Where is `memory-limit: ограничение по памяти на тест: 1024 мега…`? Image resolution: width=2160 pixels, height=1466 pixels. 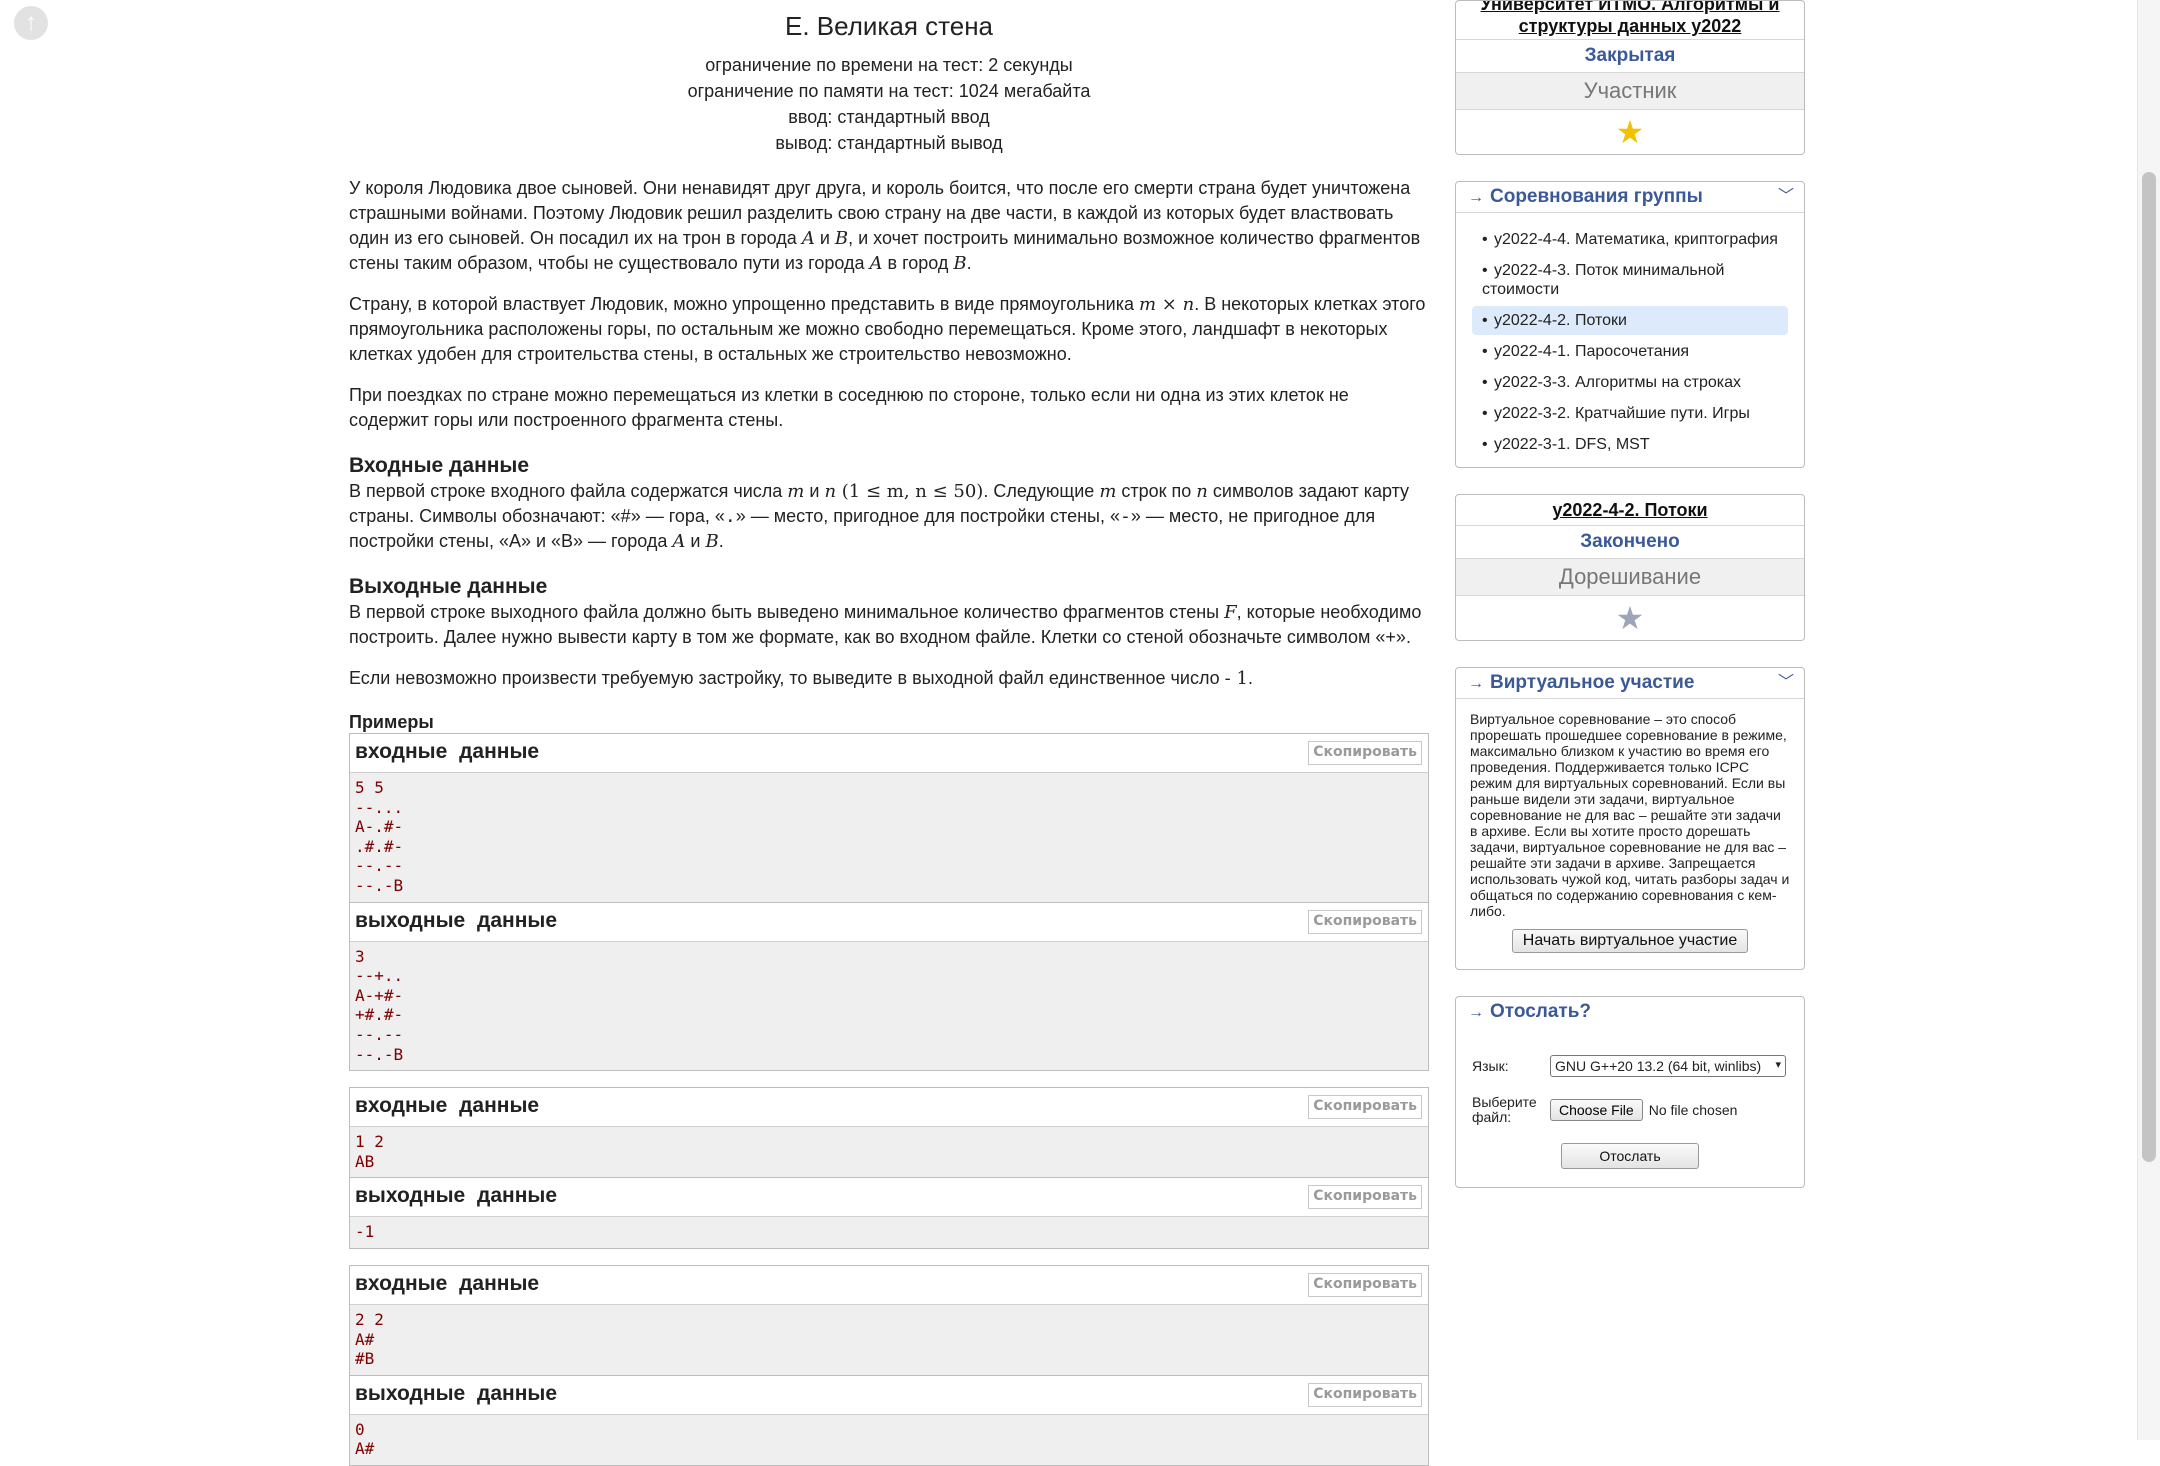 memory-limit: ограничение по памяти на тест: 1024 мега… is located at coordinates (889, 91).